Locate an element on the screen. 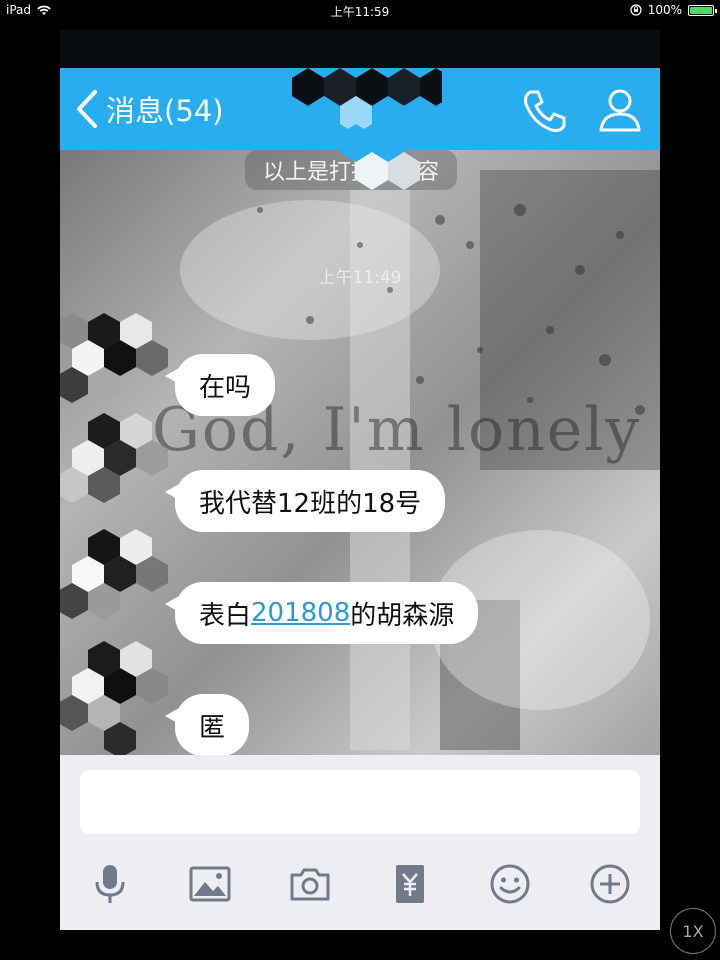 The width and height of the screenshot is (720, 960). person-icon is located at coordinates (620, 110).